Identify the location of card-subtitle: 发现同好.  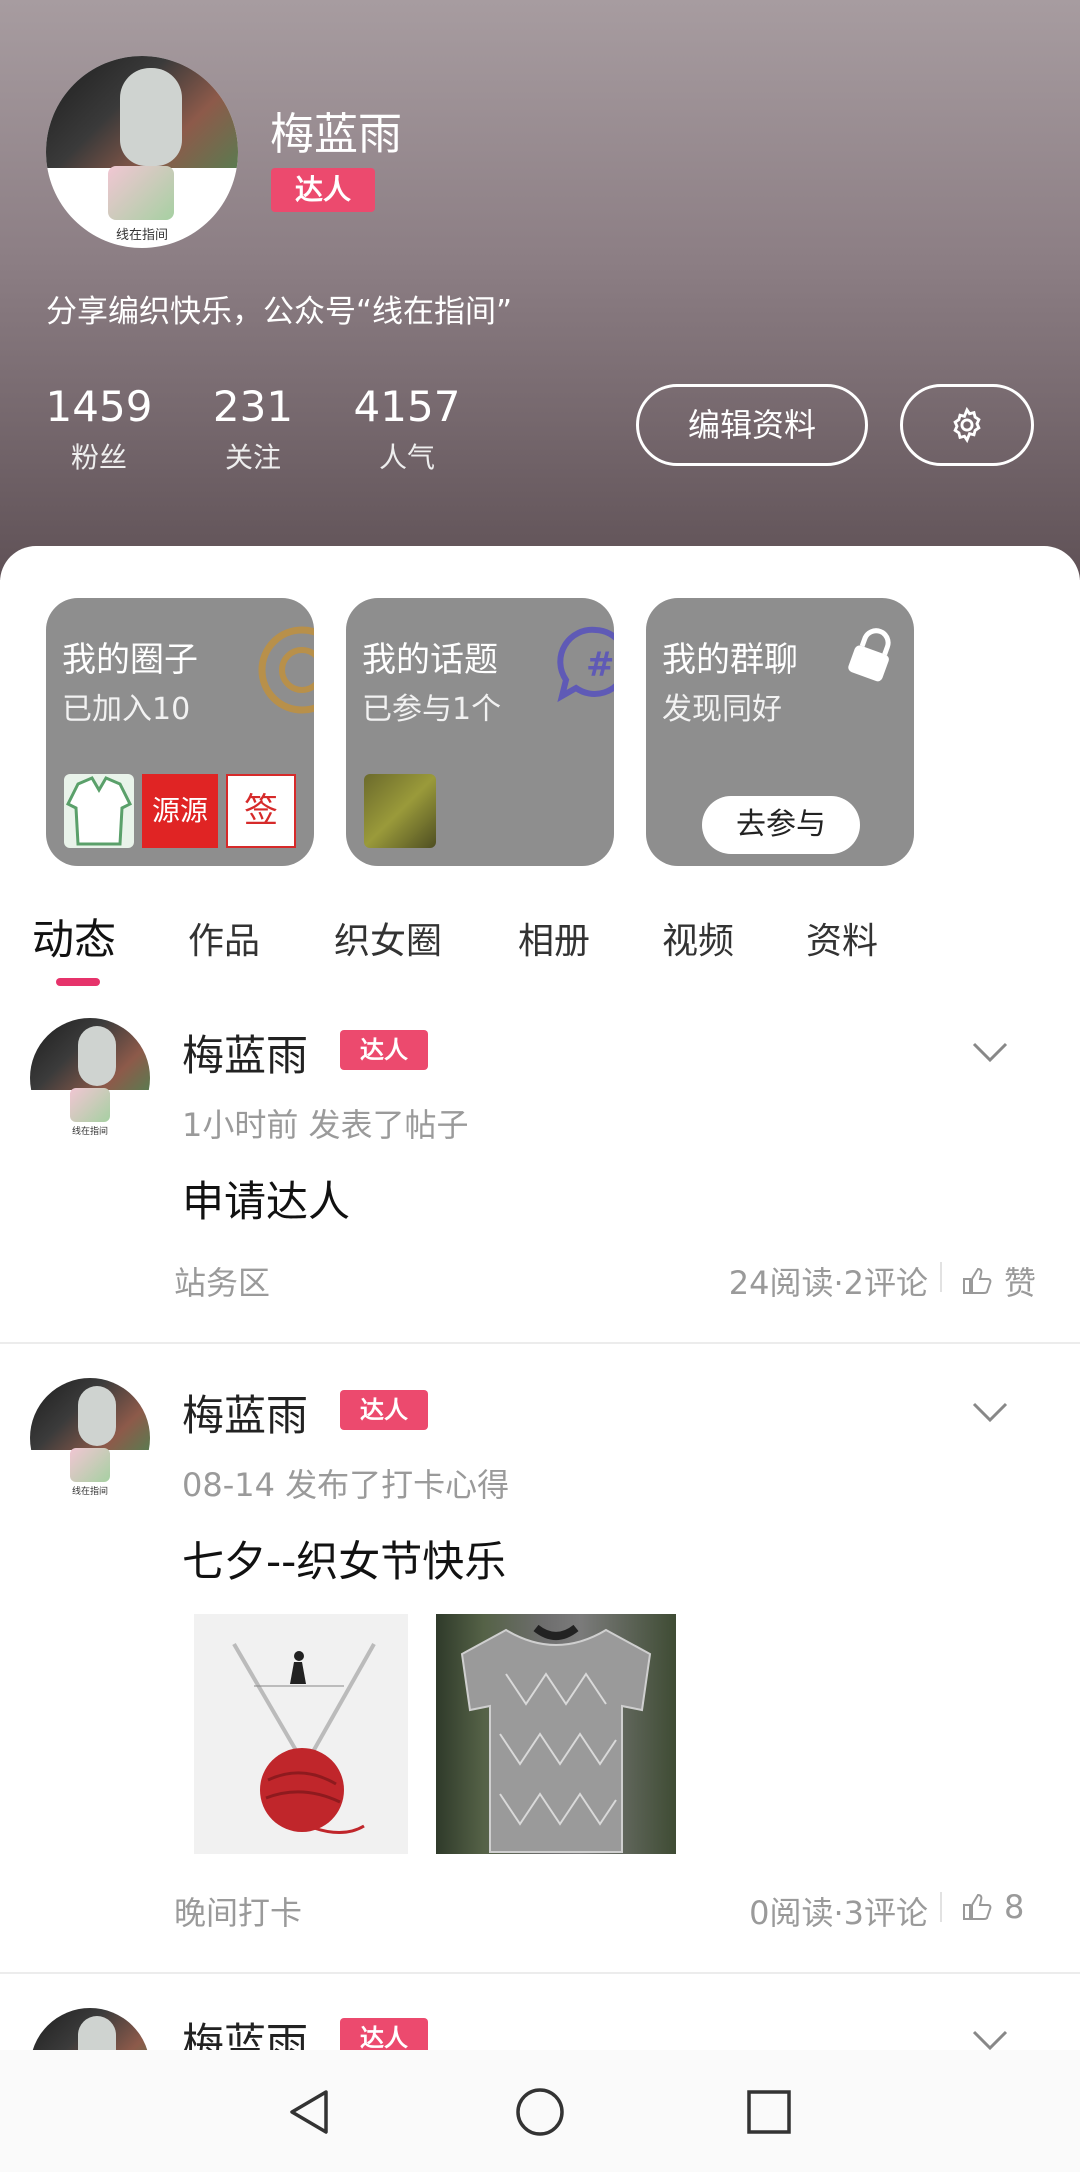
(722, 709).